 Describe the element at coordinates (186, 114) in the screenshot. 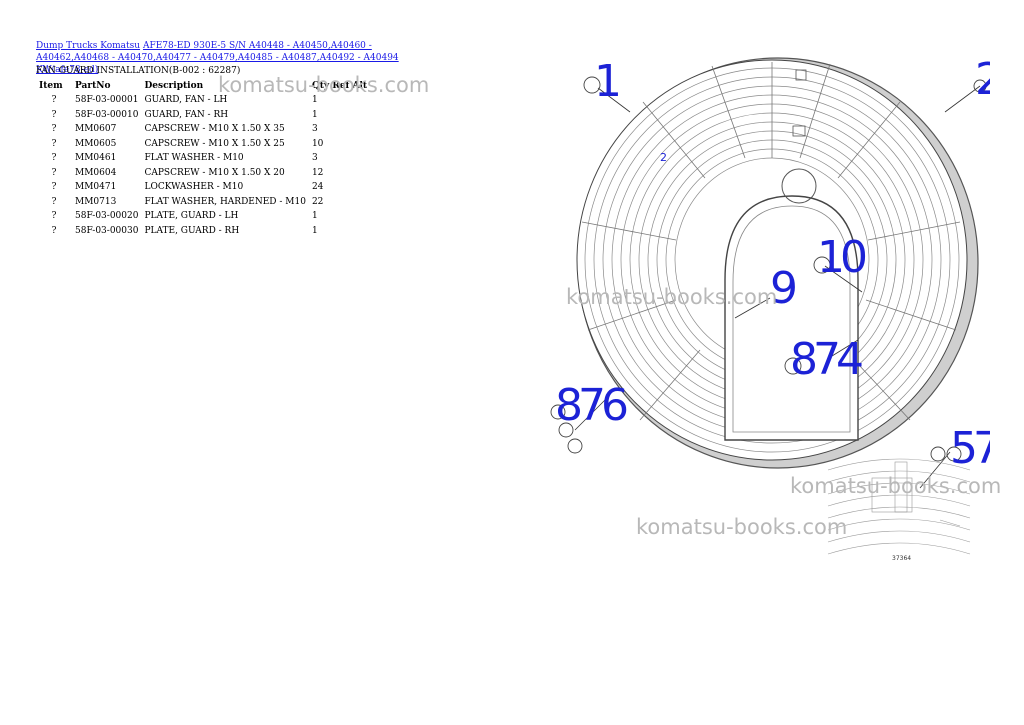

I see `cell-description: GUARD, FAN - RH` at that location.